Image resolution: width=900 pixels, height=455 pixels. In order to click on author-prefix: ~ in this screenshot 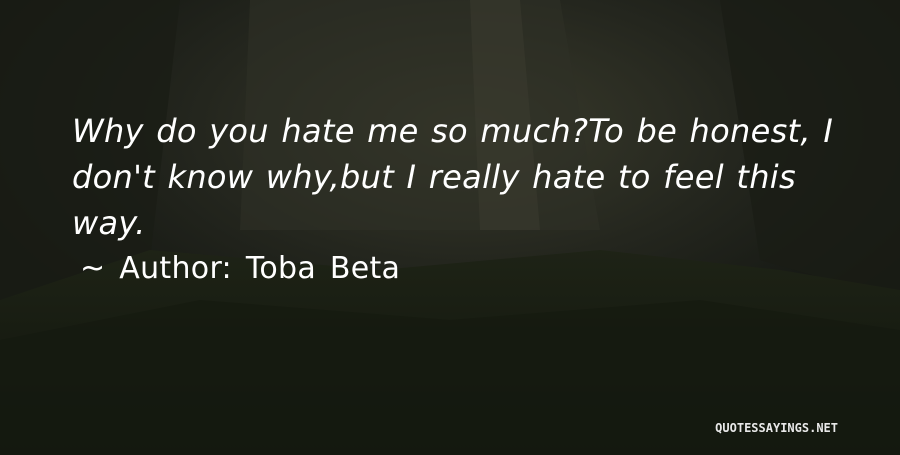, I will do `click(93, 268)`.